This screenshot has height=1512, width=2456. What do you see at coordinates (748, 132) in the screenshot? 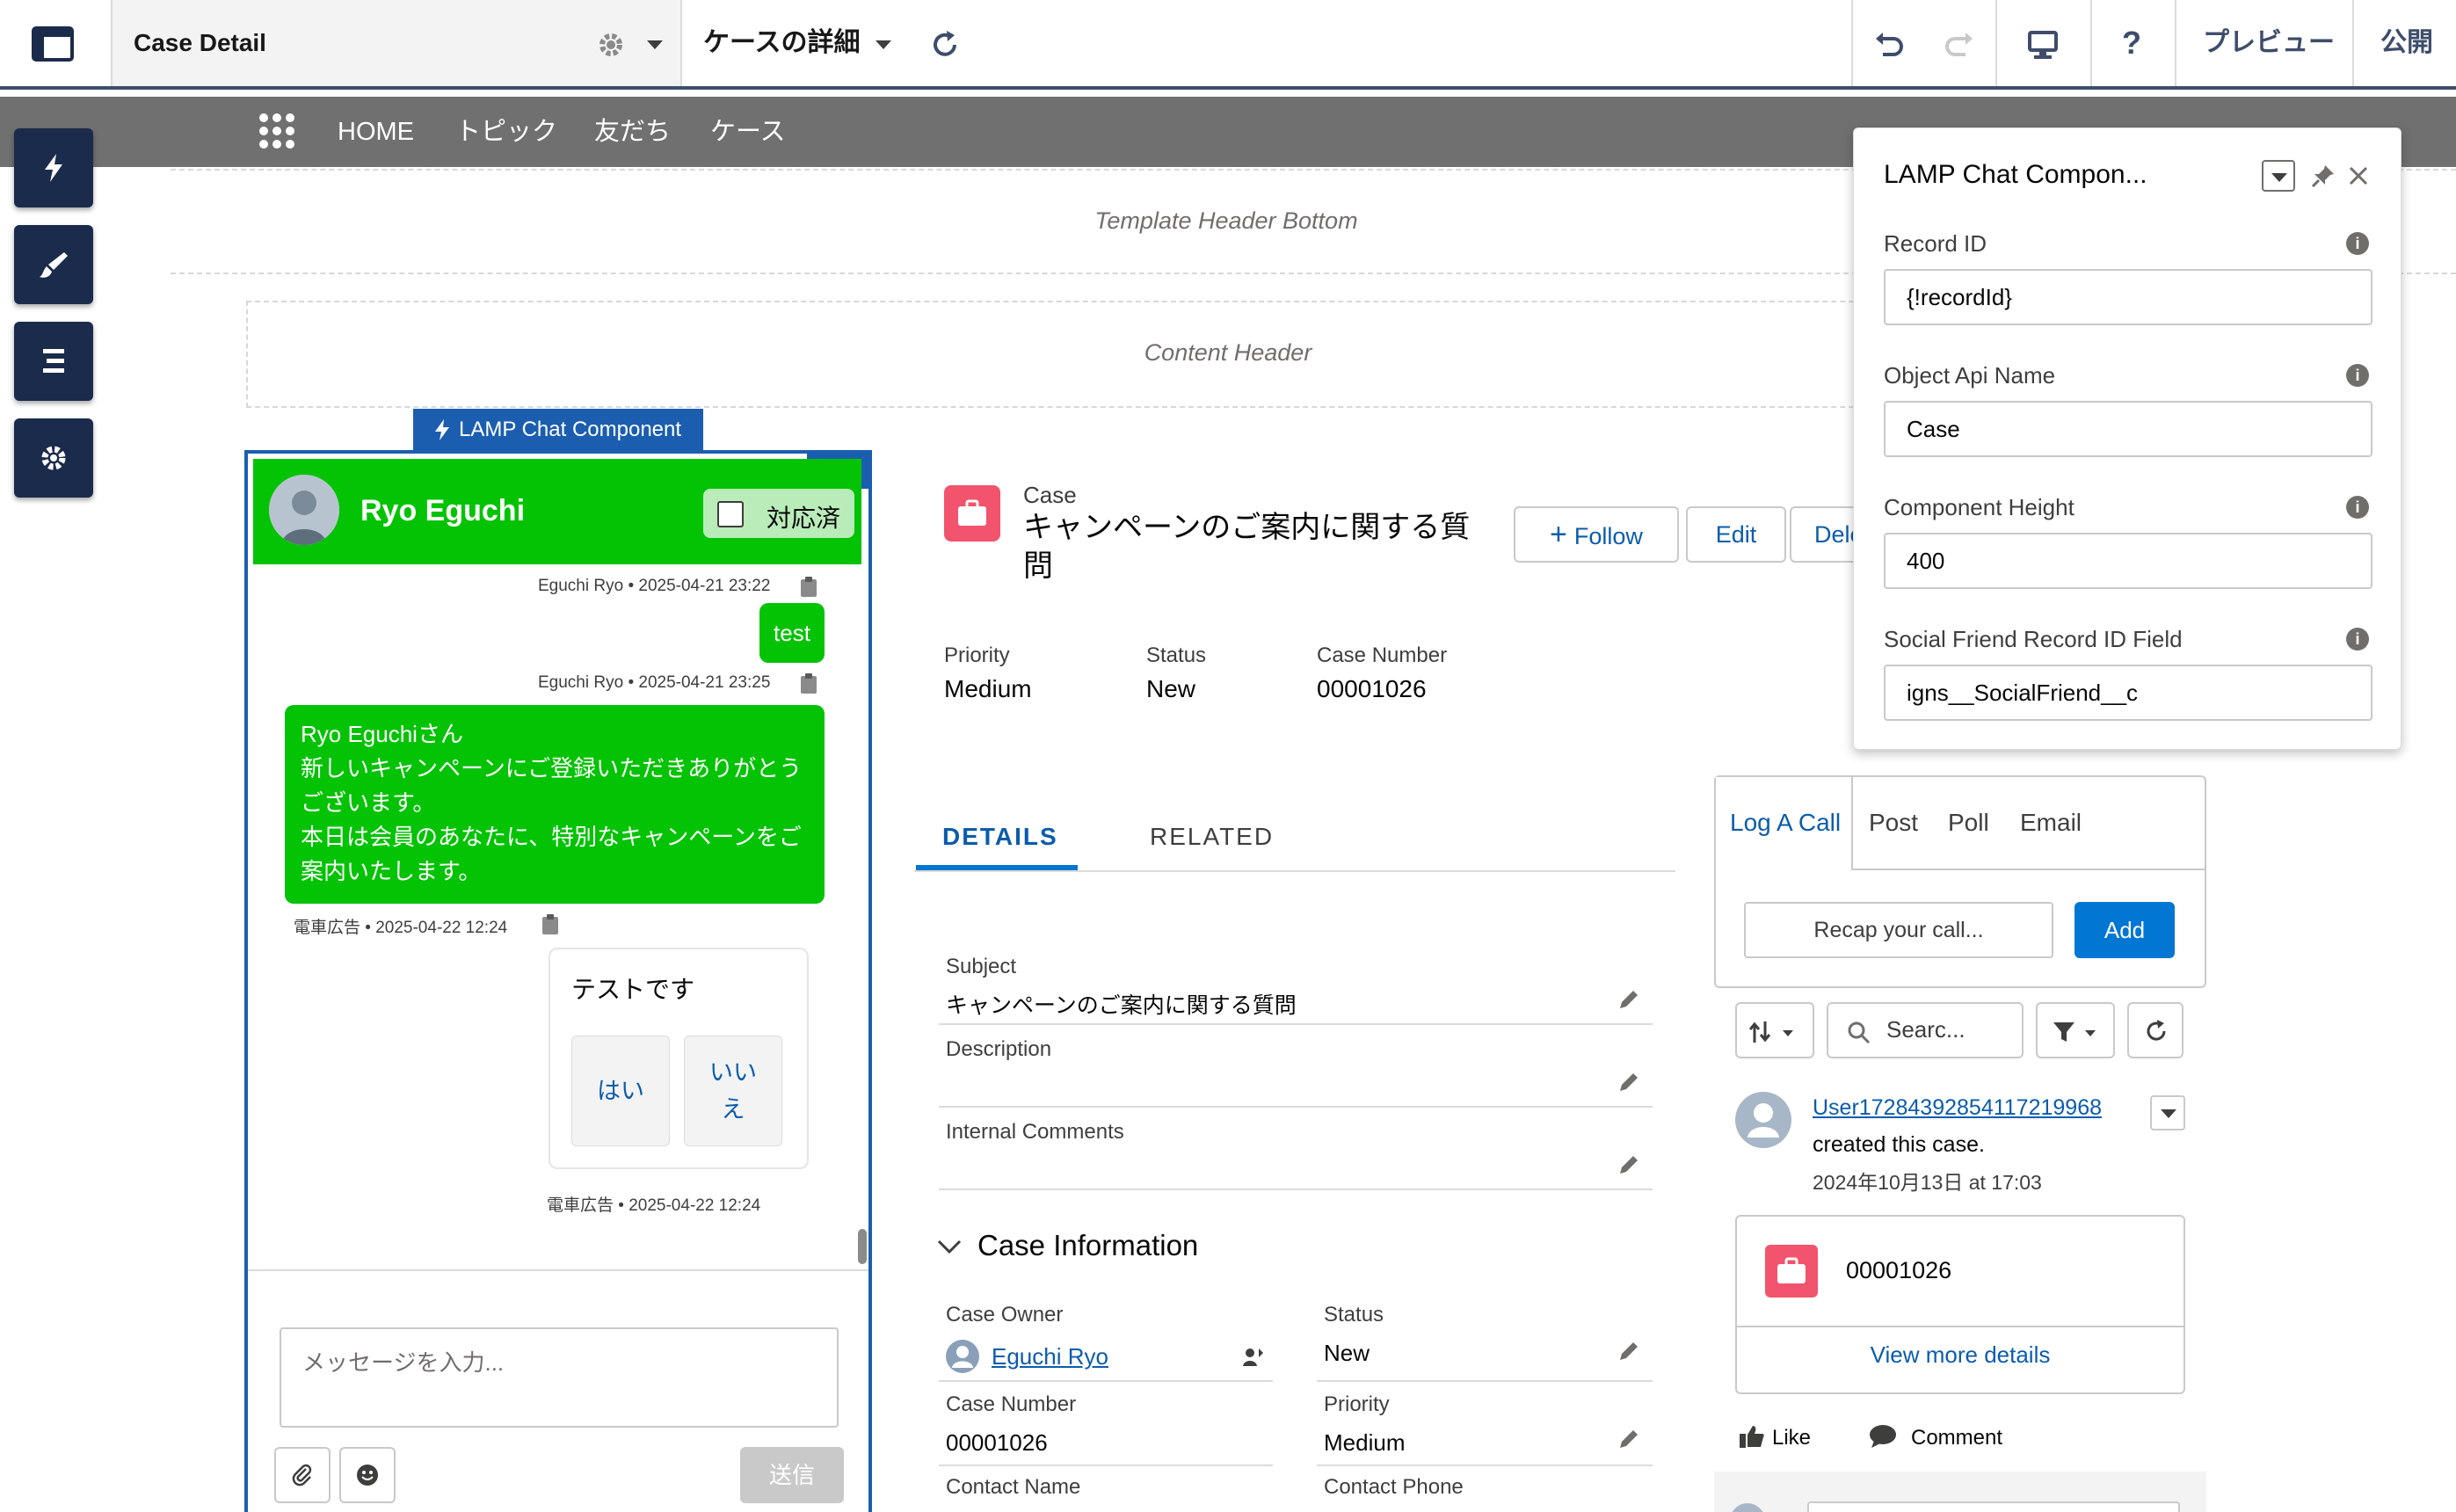
I see `nav-item-cases: ケース` at bounding box center [748, 132].